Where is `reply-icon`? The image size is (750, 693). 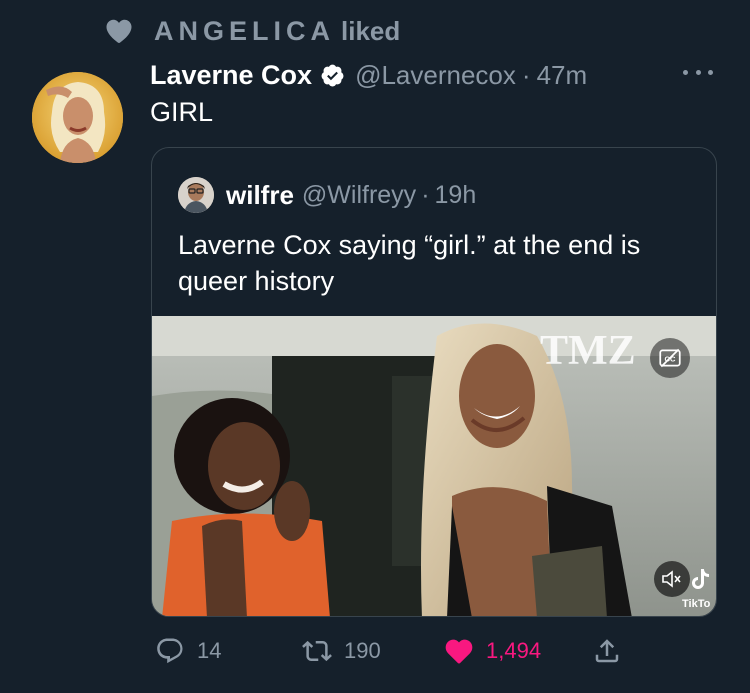 reply-icon is located at coordinates (170, 651).